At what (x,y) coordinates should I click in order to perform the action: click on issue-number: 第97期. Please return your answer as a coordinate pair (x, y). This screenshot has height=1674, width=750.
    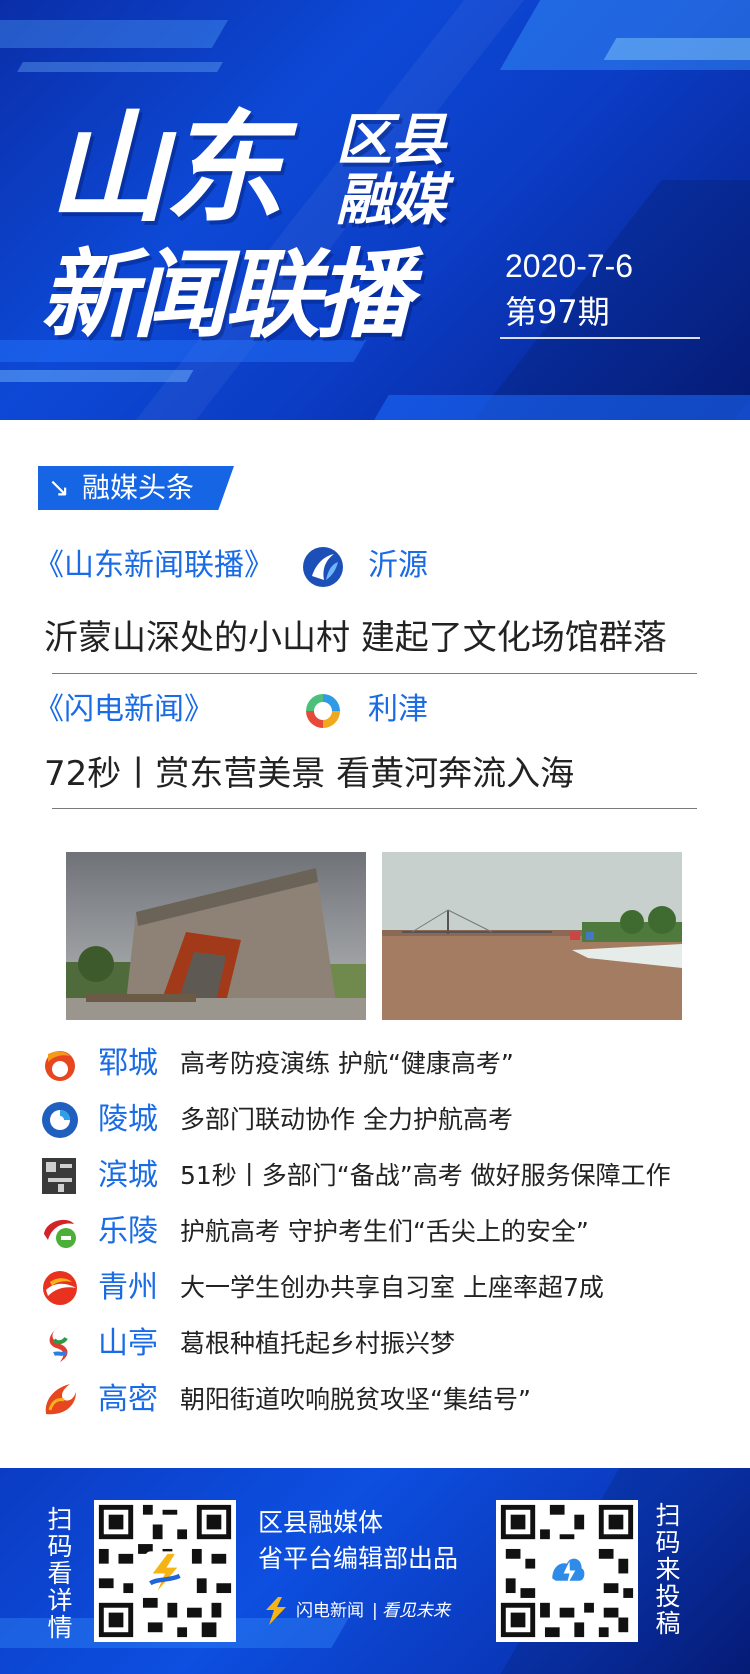
    Looking at the image, I should click on (557, 312).